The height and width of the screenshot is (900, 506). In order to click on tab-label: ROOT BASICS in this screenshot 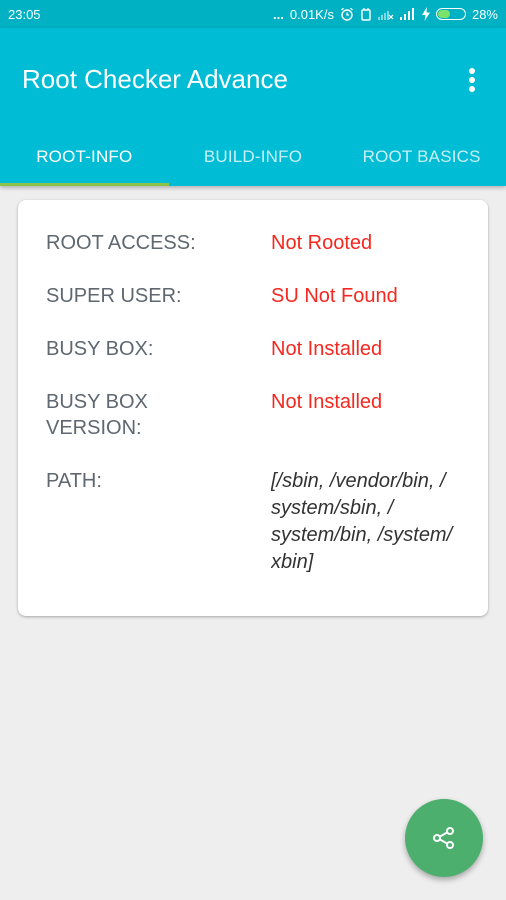, I will do `click(421, 156)`.